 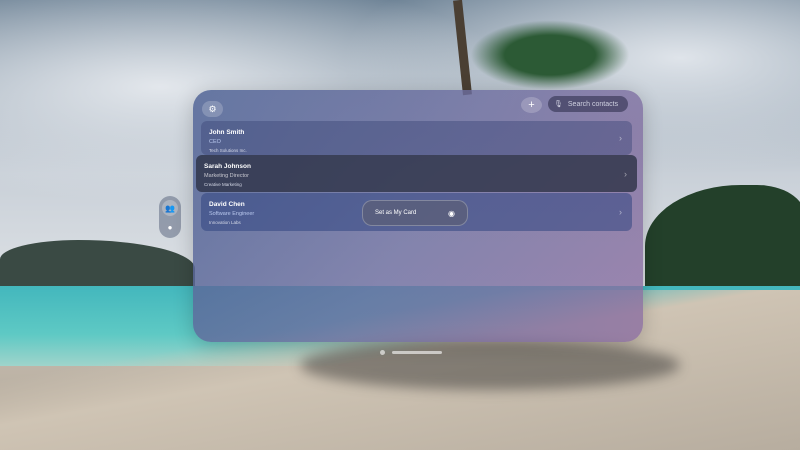 What do you see at coordinates (490, 365) in the screenshot?
I see `palm-shadow` at bounding box center [490, 365].